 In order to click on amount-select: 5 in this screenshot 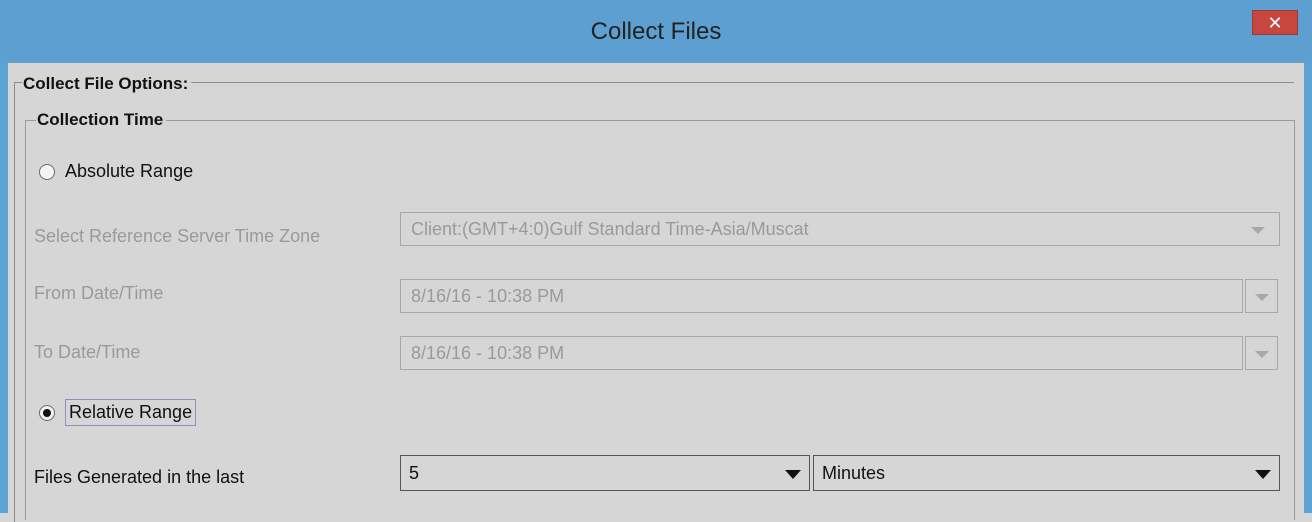, I will do `click(605, 473)`.